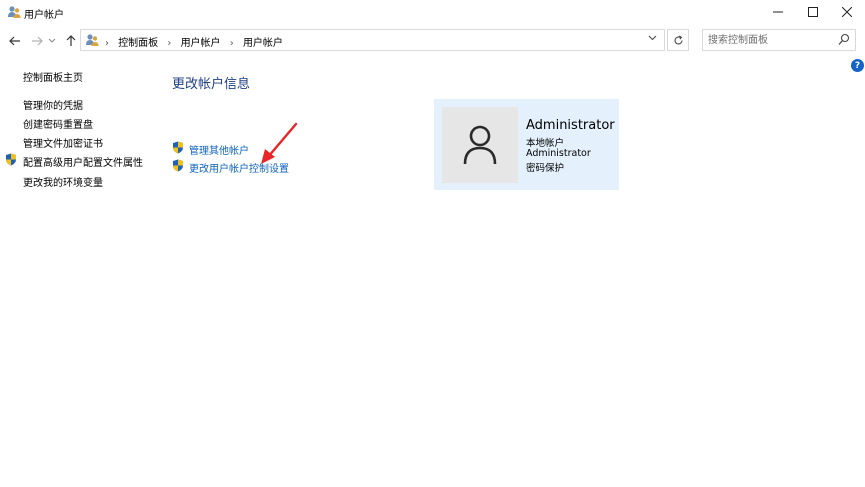 The width and height of the screenshot is (865, 487). What do you see at coordinates (545, 143) in the screenshot?
I see `account-type: 本地帐户` at bounding box center [545, 143].